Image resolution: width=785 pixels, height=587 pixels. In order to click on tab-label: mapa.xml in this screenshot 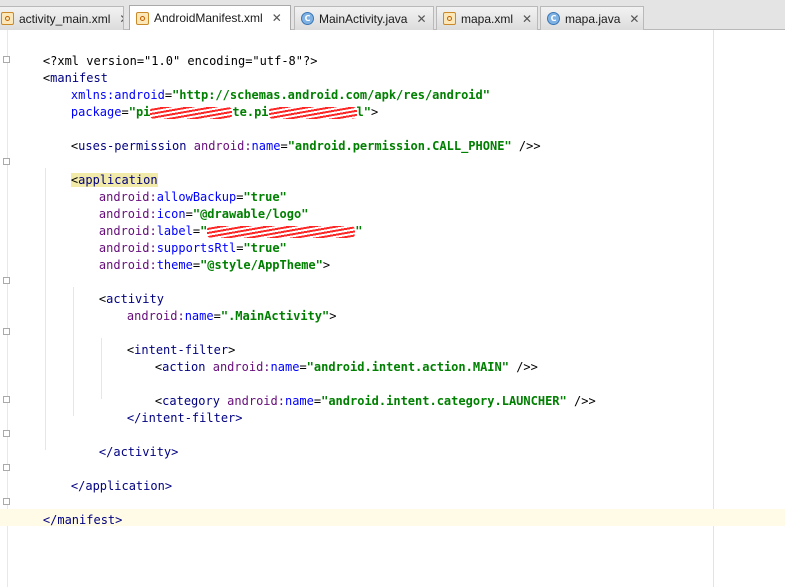, I will do `click(487, 18)`.